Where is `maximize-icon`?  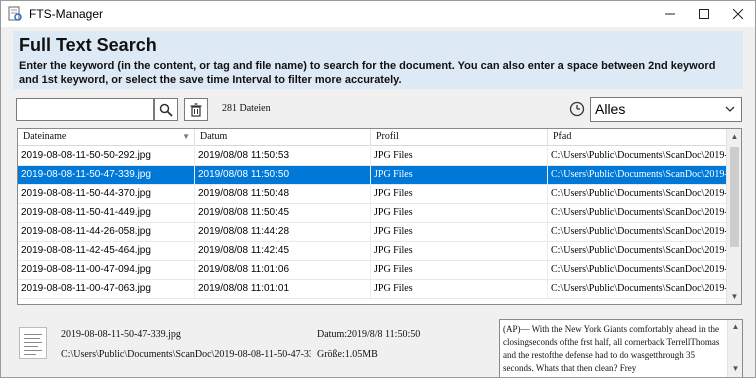 maximize-icon is located at coordinates (704, 14).